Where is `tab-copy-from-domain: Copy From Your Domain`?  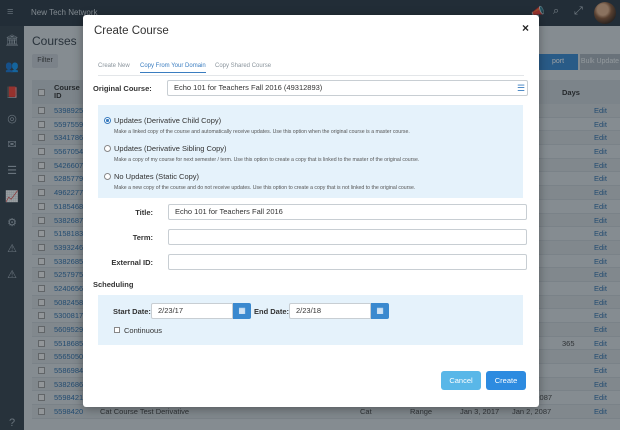
tab-copy-from-domain: Copy From Your Domain is located at coordinates (173, 68).